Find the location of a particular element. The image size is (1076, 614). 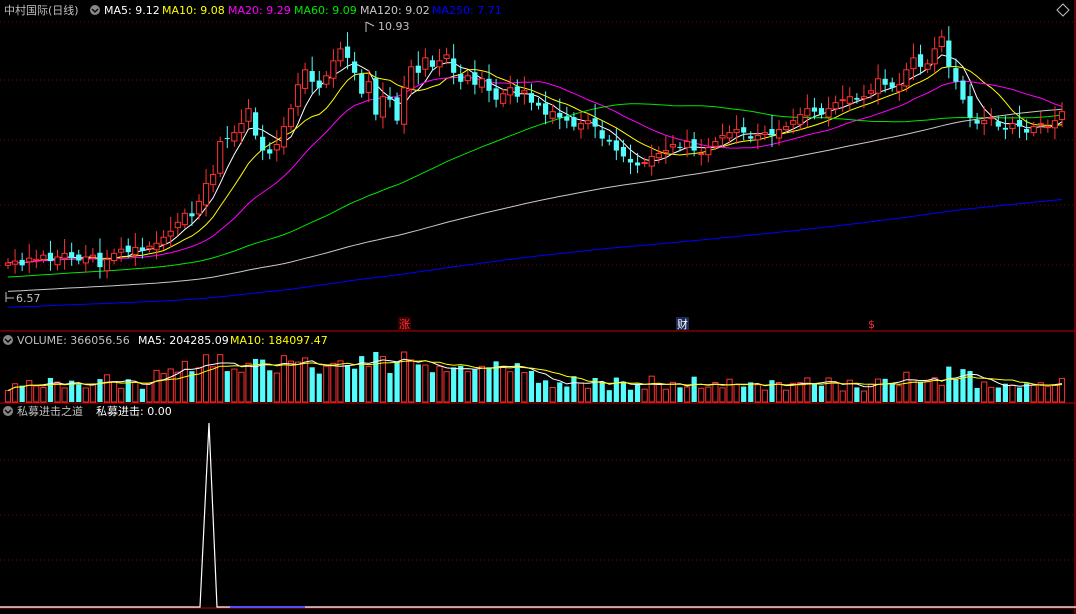

low-price-label: 6.57 is located at coordinates (28, 298).